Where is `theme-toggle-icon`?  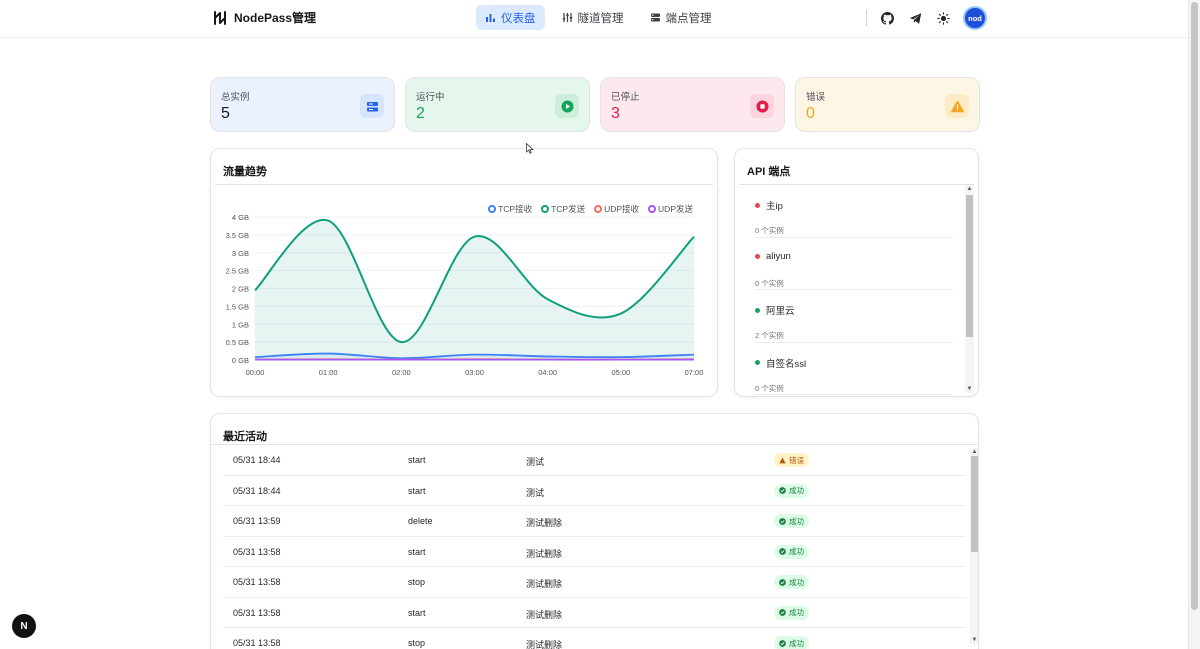
theme-toggle-icon is located at coordinates (943, 18).